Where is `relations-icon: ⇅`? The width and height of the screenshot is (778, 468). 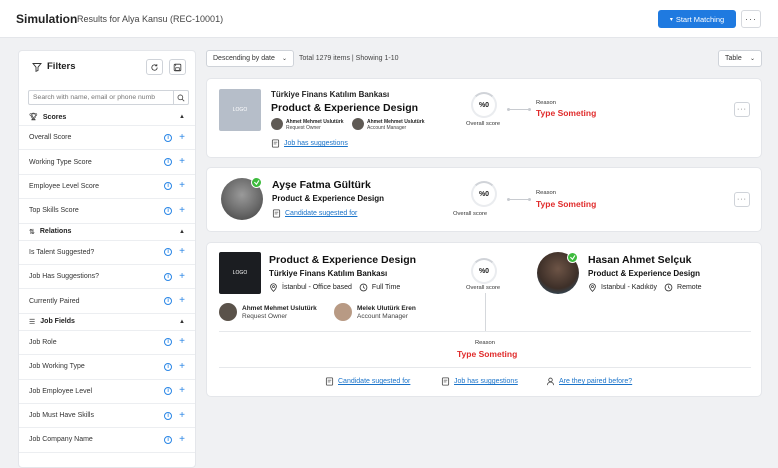
relations-icon: ⇅ is located at coordinates (32, 232).